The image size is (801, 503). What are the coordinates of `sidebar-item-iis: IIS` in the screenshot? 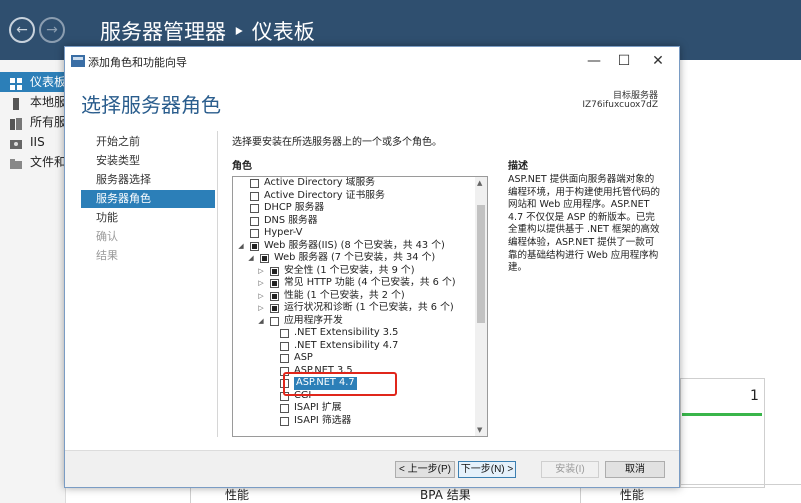 It's located at (33, 142).